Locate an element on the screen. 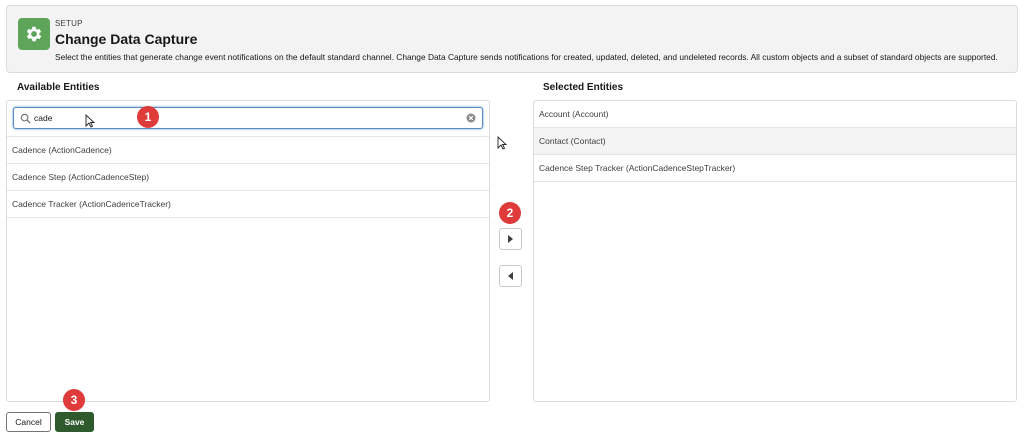 The height and width of the screenshot is (434, 1024). cancel-button: Cancel is located at coordinates (28, 422).